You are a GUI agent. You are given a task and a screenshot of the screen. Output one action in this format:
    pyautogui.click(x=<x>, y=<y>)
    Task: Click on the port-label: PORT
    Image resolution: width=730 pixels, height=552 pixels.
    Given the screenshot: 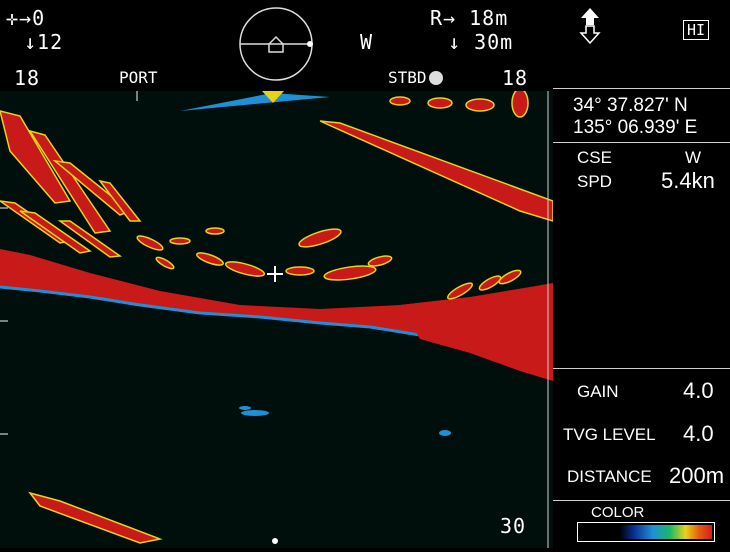 What is the action you would take?
    pyautogui.click(x=138, y=77)
    